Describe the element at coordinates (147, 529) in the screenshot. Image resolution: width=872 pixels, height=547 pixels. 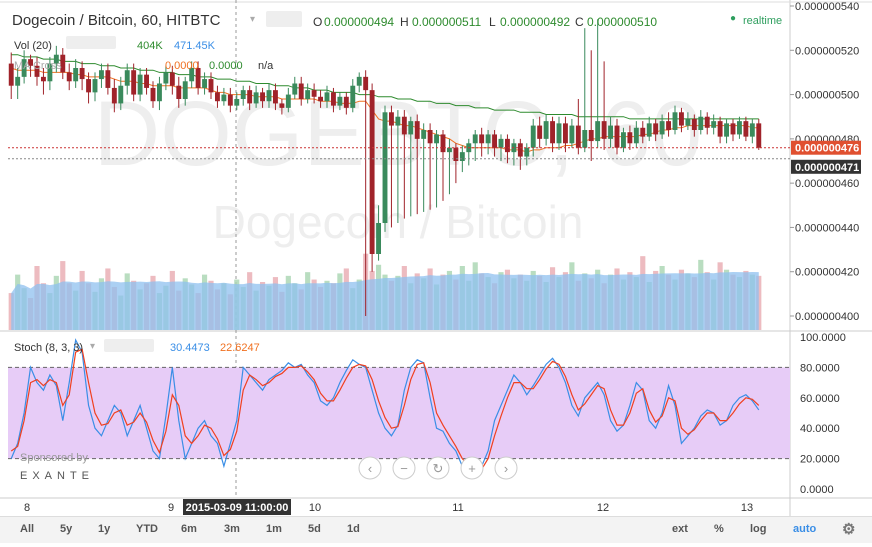
I see `range-ytd-button: YTD` at that location.